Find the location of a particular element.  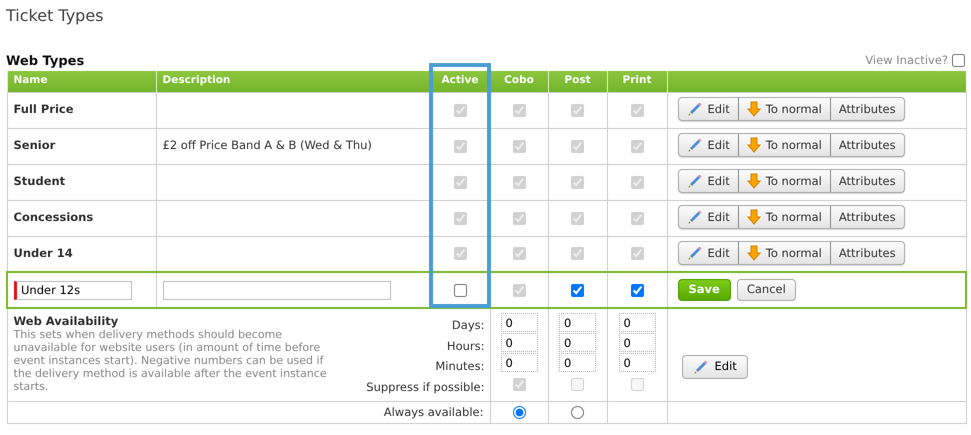

cancel-button: Cancel is located at coordinates (766, 290).